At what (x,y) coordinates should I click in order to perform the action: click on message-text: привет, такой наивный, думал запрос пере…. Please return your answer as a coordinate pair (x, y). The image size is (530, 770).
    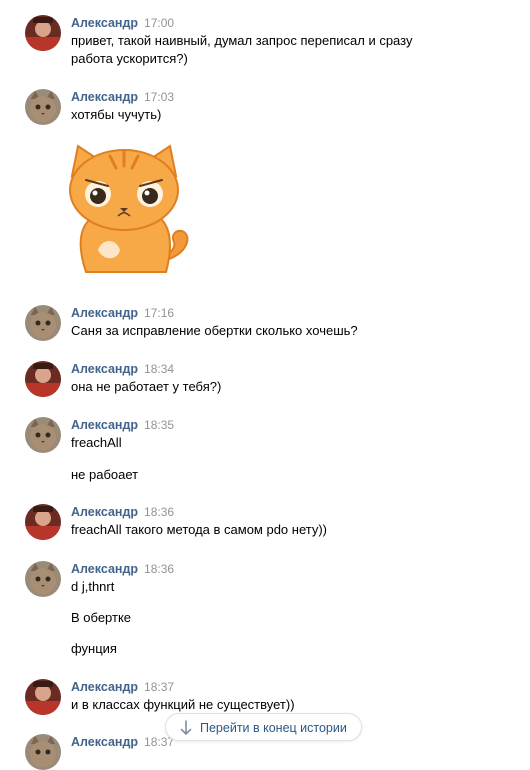
    Looking at the image, I should click on (242, 40).